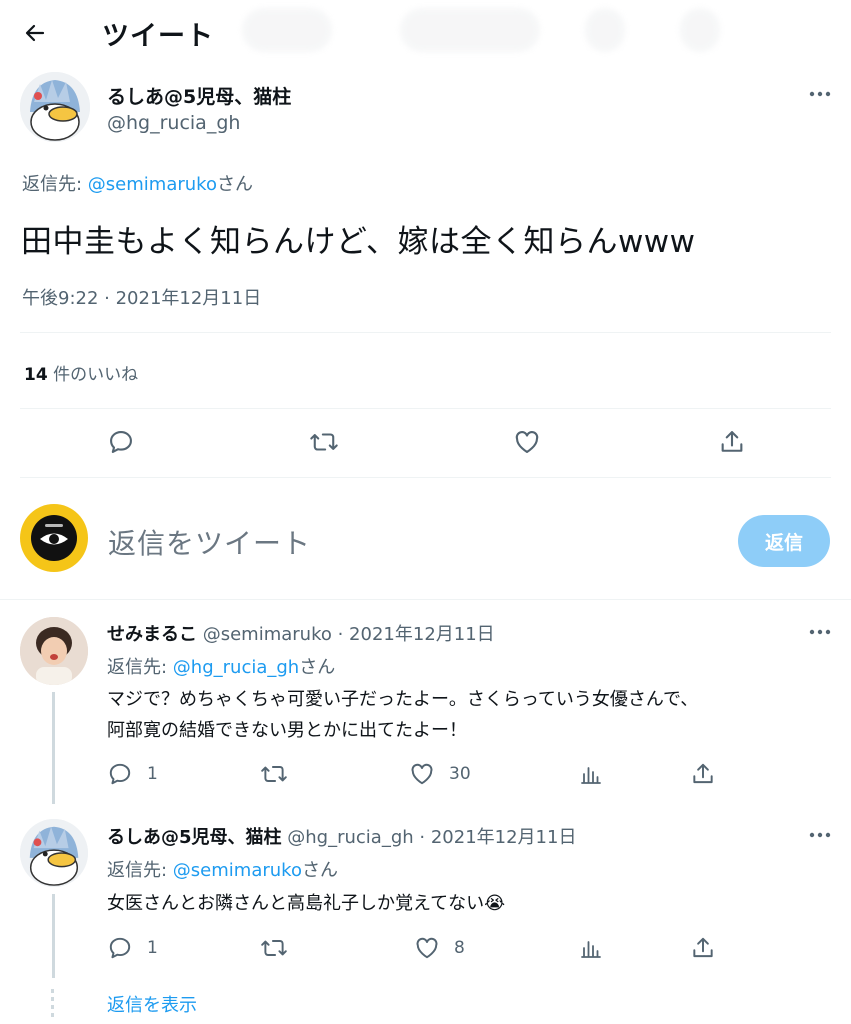 This screenshot has height=1024, width=851. Describe the element at coordinates (158, 36) in the screenshot. I see `page-title: ツイート` at that location.